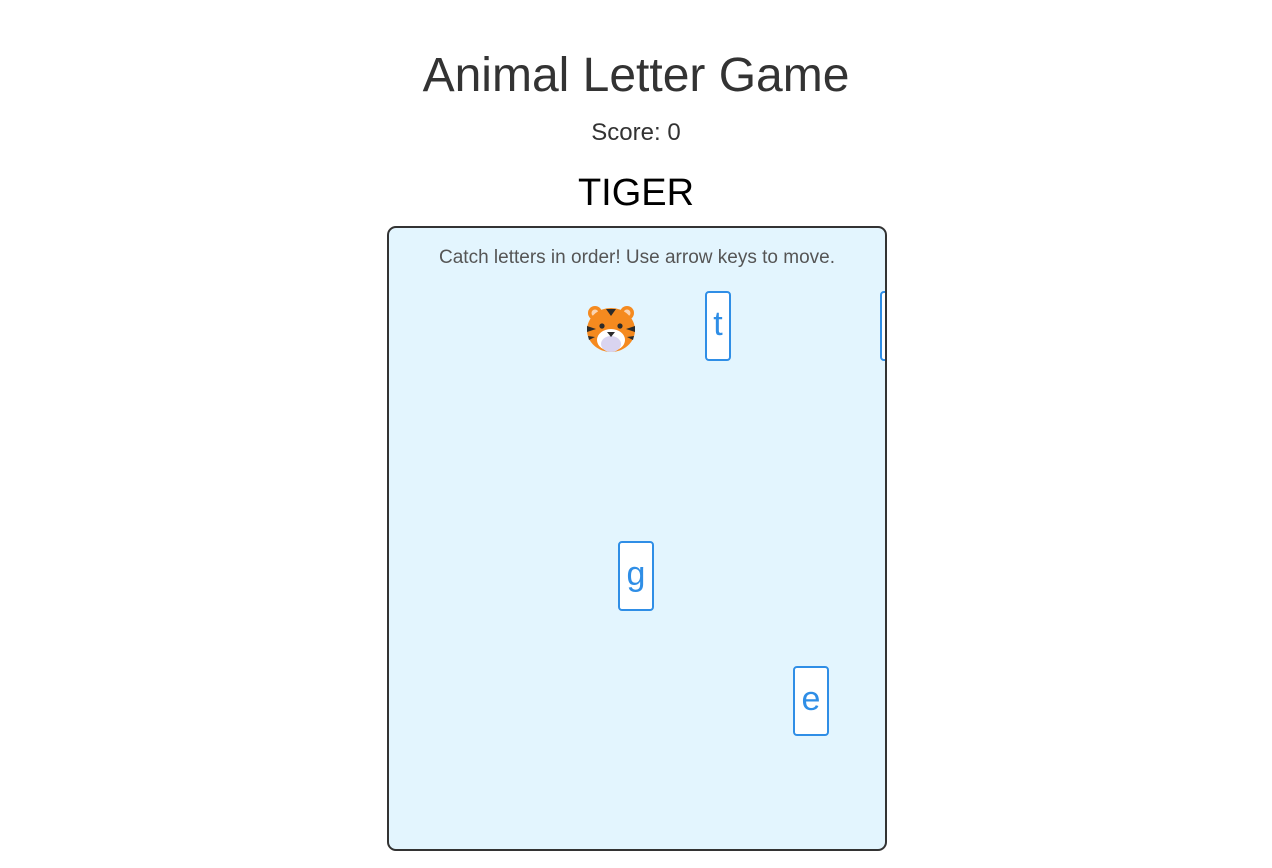 The image size is (1272, 868). Describe the element at coordinates (718, 326) in the screenshot. I see `falling-letter-tile: t` at that location.